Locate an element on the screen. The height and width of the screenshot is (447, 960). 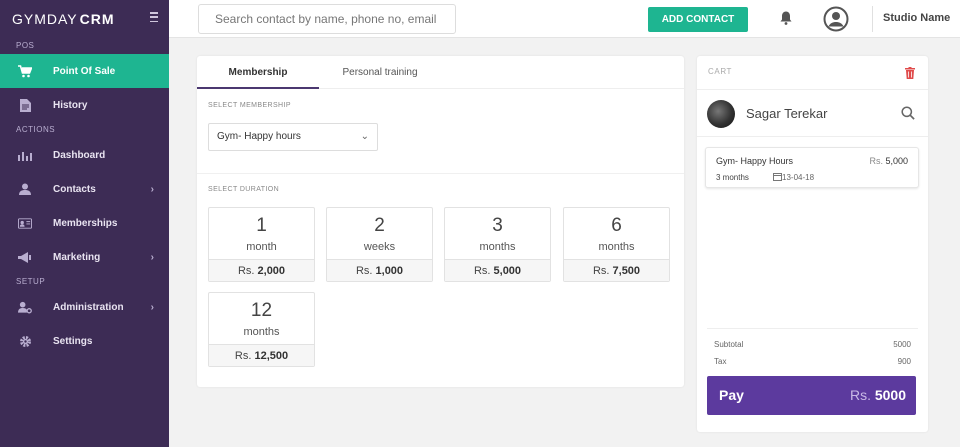
duration-number: 2 is located at coordinates (379, 225).